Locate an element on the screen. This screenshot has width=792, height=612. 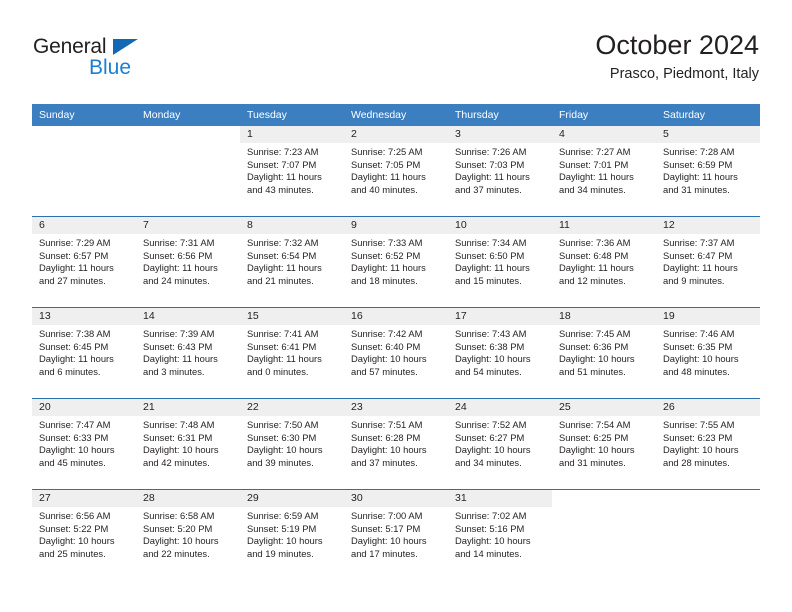
sunrise-text: Sunrise: 7:45 AM is located at coordinates (595, 333).